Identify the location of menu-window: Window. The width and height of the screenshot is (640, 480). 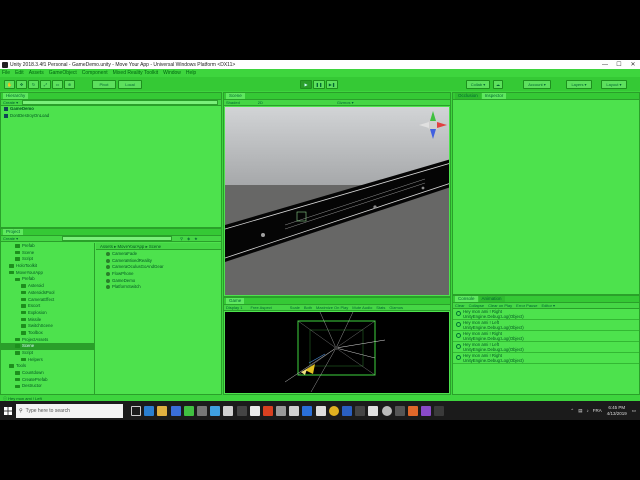
(172, 73).